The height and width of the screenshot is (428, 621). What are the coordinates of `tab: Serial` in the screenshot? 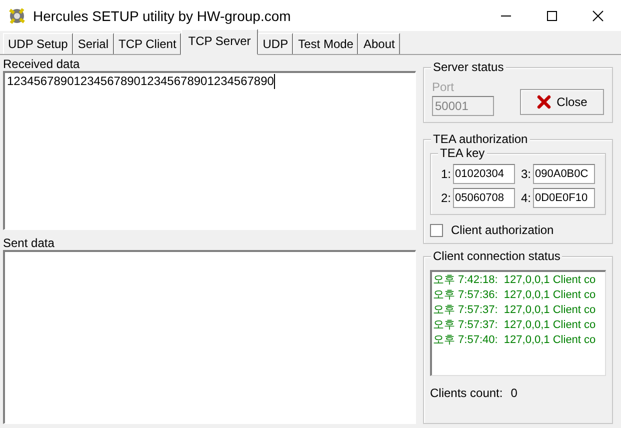 It's located at (93, 43).